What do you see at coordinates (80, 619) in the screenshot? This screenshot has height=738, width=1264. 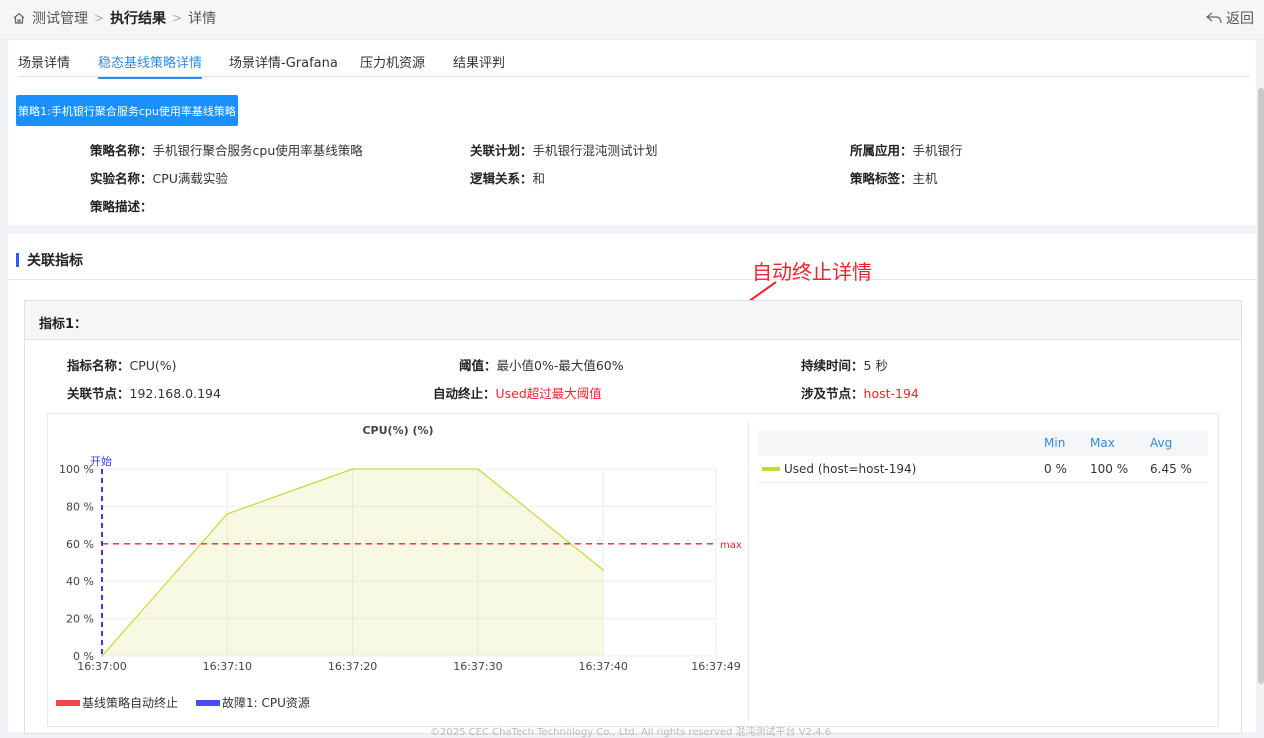 I see `y-tick-label: 20 %` at bounding box center [80, 619].